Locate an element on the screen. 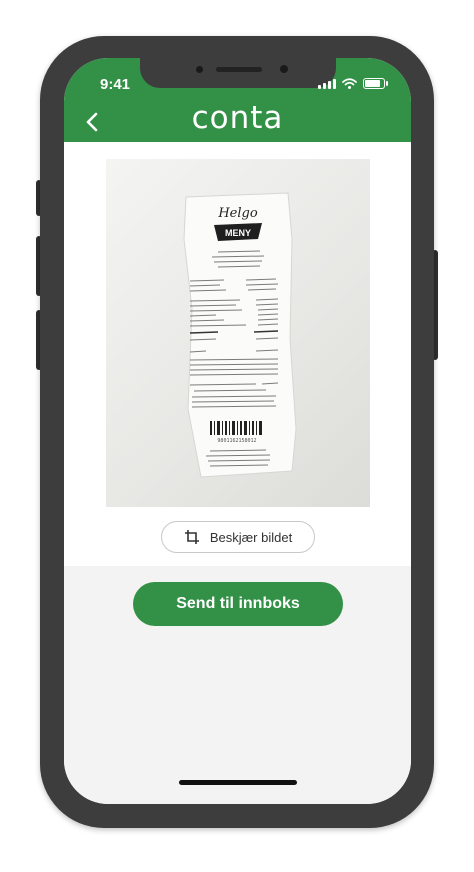  front-camera is located at coordinates (284, 69).